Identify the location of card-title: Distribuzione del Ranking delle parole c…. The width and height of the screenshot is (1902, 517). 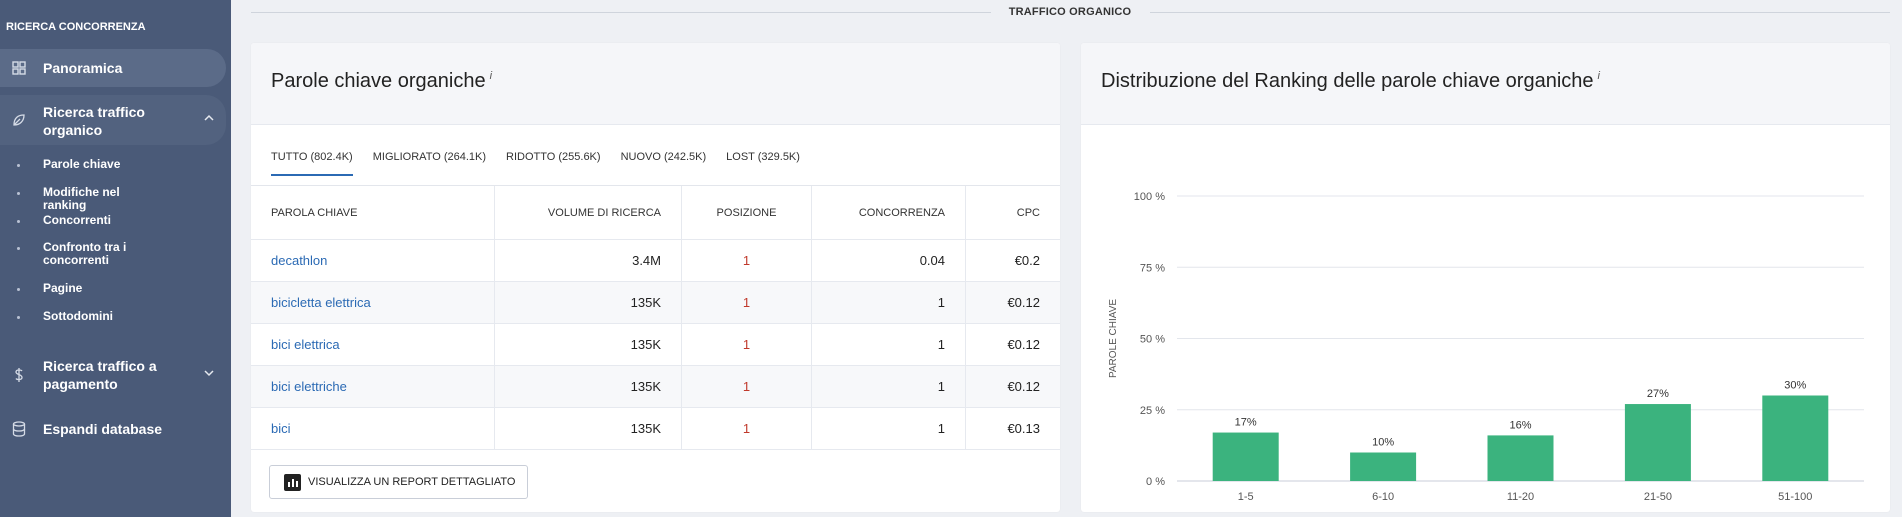
(1350, 81).